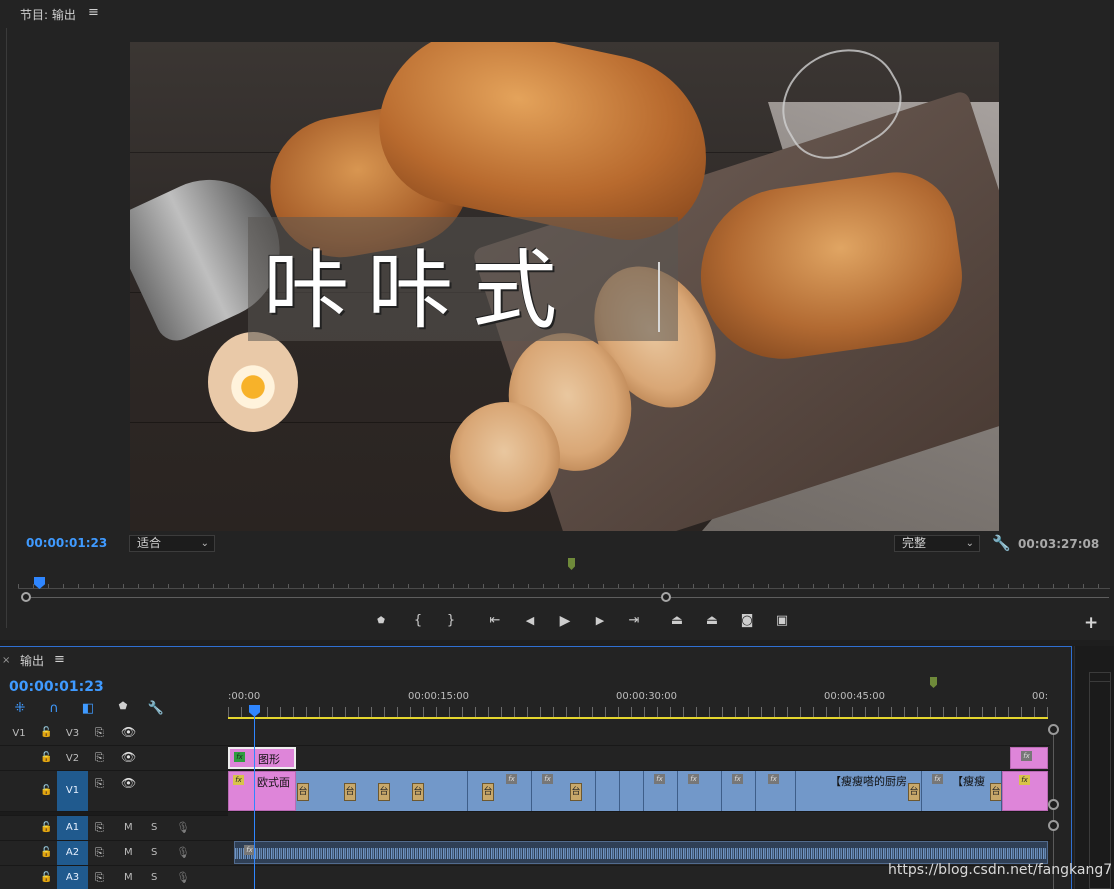 The height and width of the screenshot is (889, 1114). Describe the element at coordinates (1053, 825) in the screenshot. I see `scroll-handle-audio-top` at that location.